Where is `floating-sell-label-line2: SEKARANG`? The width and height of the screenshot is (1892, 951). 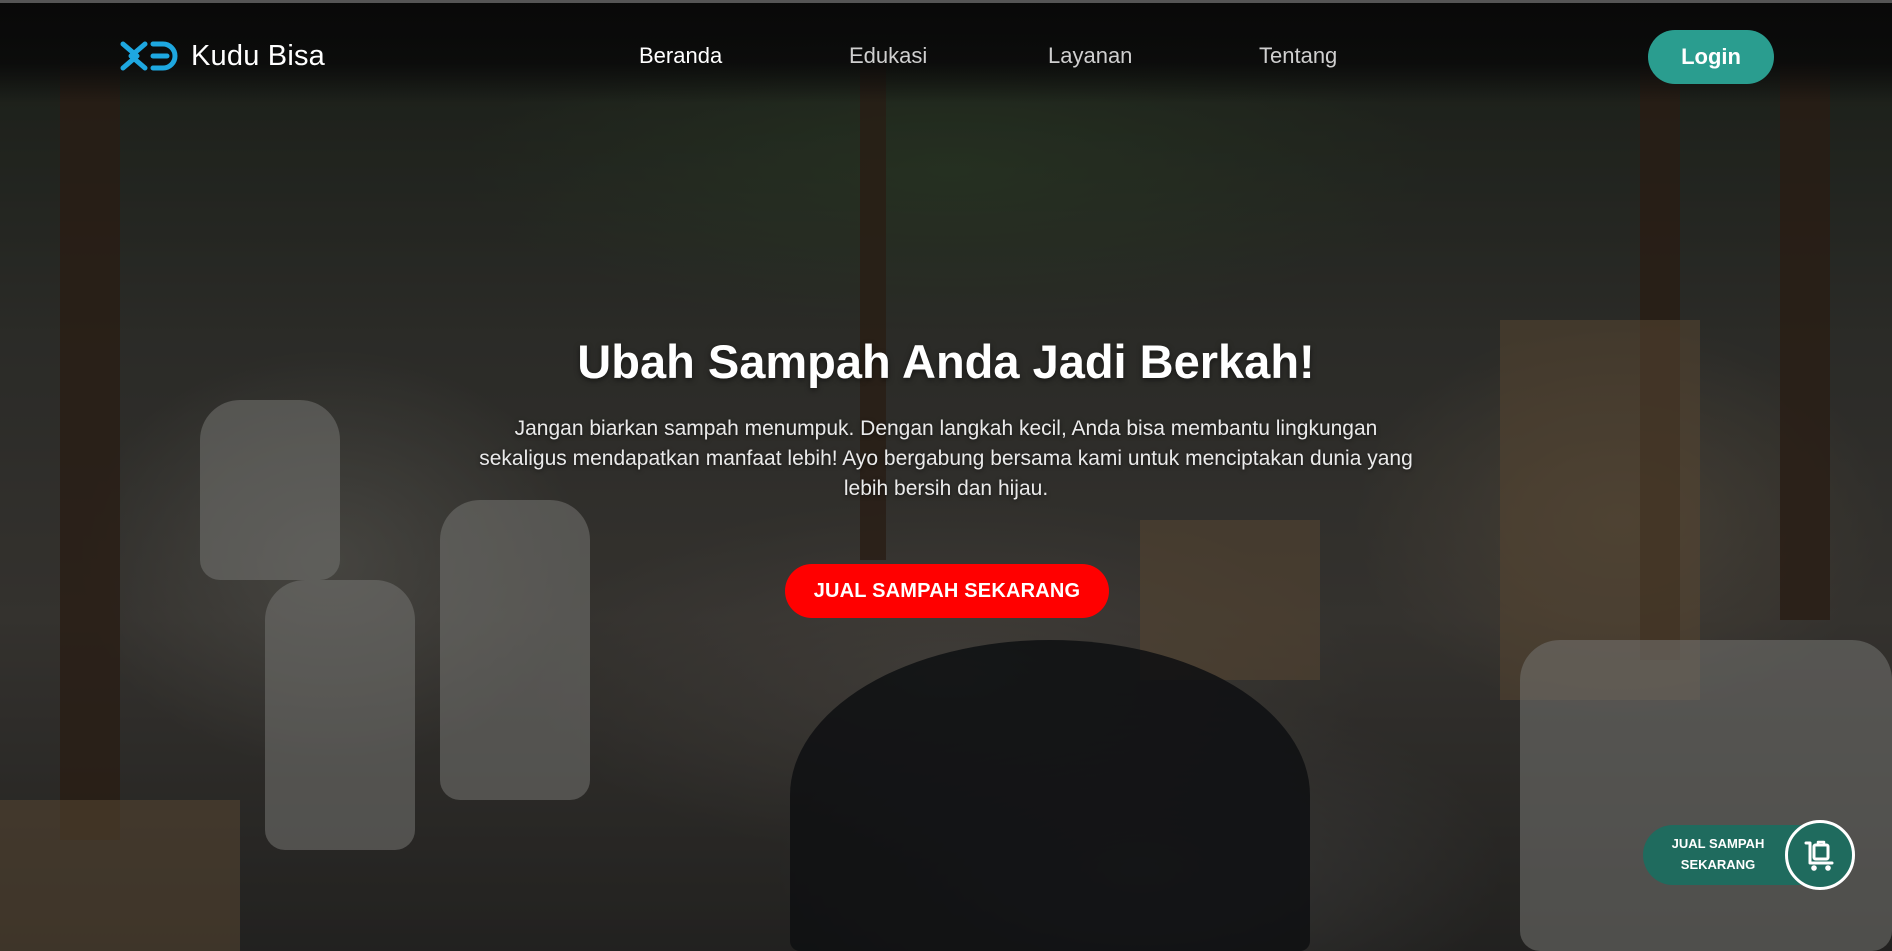
floating-sell-label-line2: SEKARANG is located at coordinates (1718, 864).